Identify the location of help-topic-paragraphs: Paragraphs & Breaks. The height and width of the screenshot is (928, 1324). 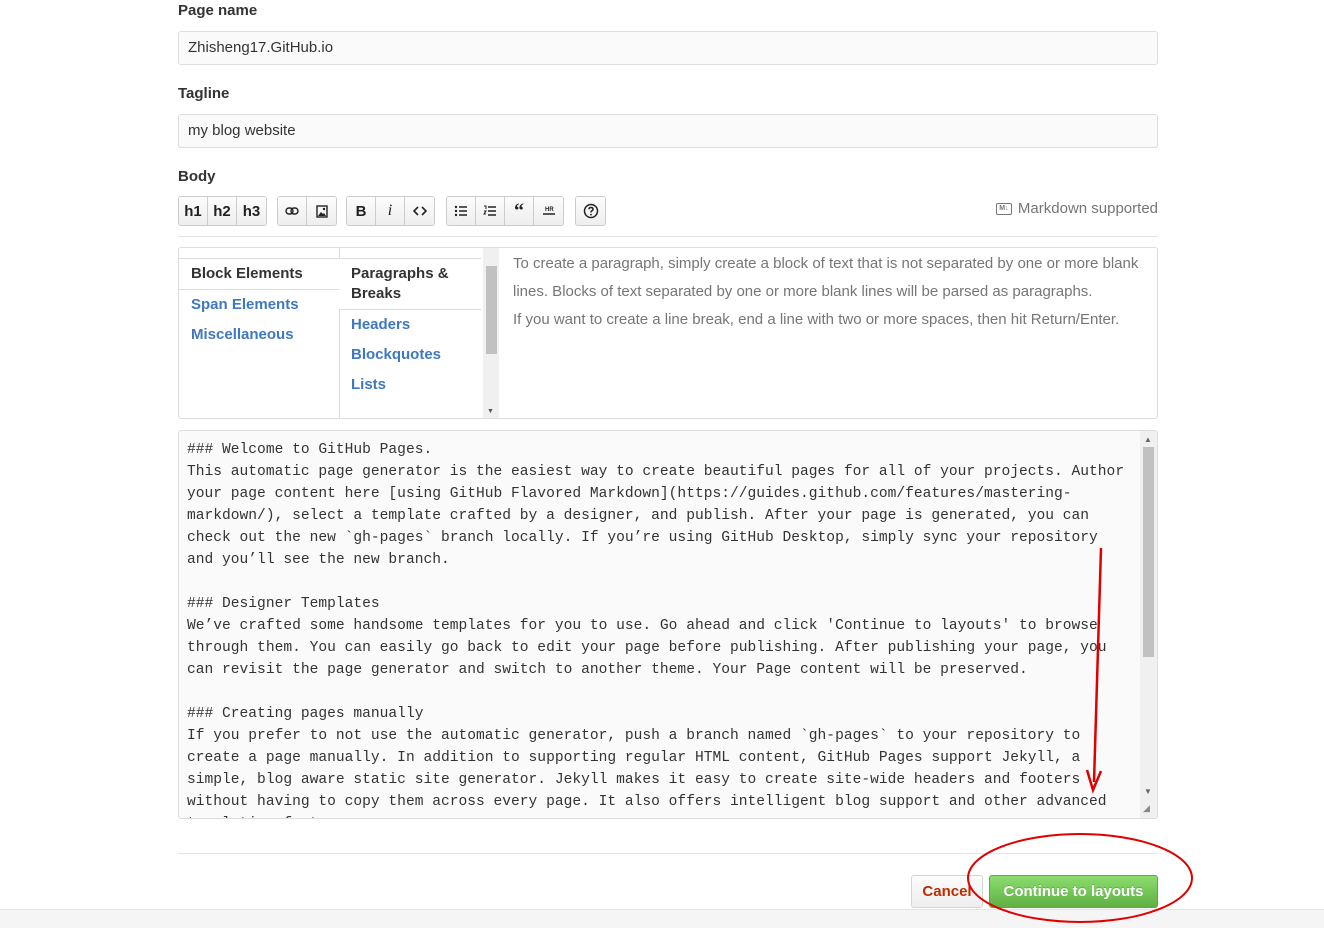
(410, 284).